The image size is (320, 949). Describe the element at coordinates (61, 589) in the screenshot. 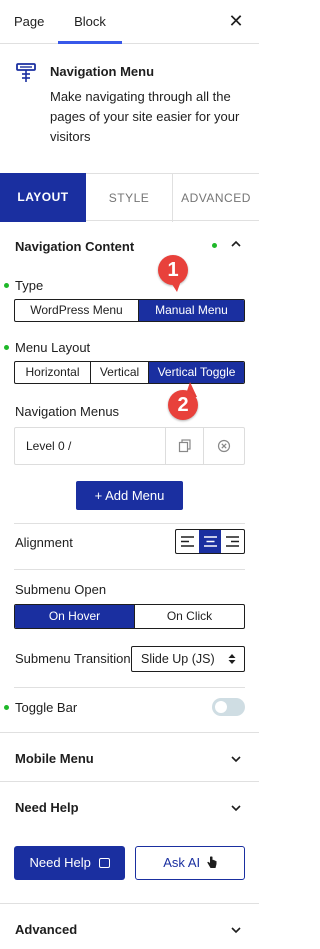

I see `submenu-open-label: Submenu Open` at that location.